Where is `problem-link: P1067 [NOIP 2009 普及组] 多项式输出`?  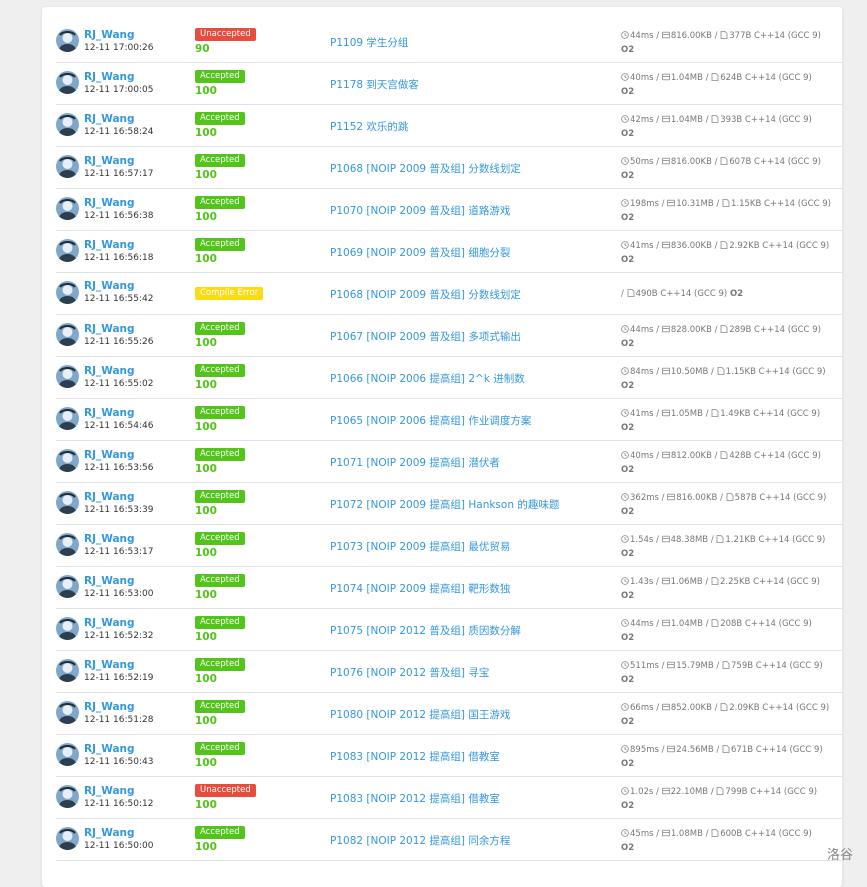
problem-link: P1067 [NOIP 2009 普及组] 多项式输出 is located at coordinates (425, 336).